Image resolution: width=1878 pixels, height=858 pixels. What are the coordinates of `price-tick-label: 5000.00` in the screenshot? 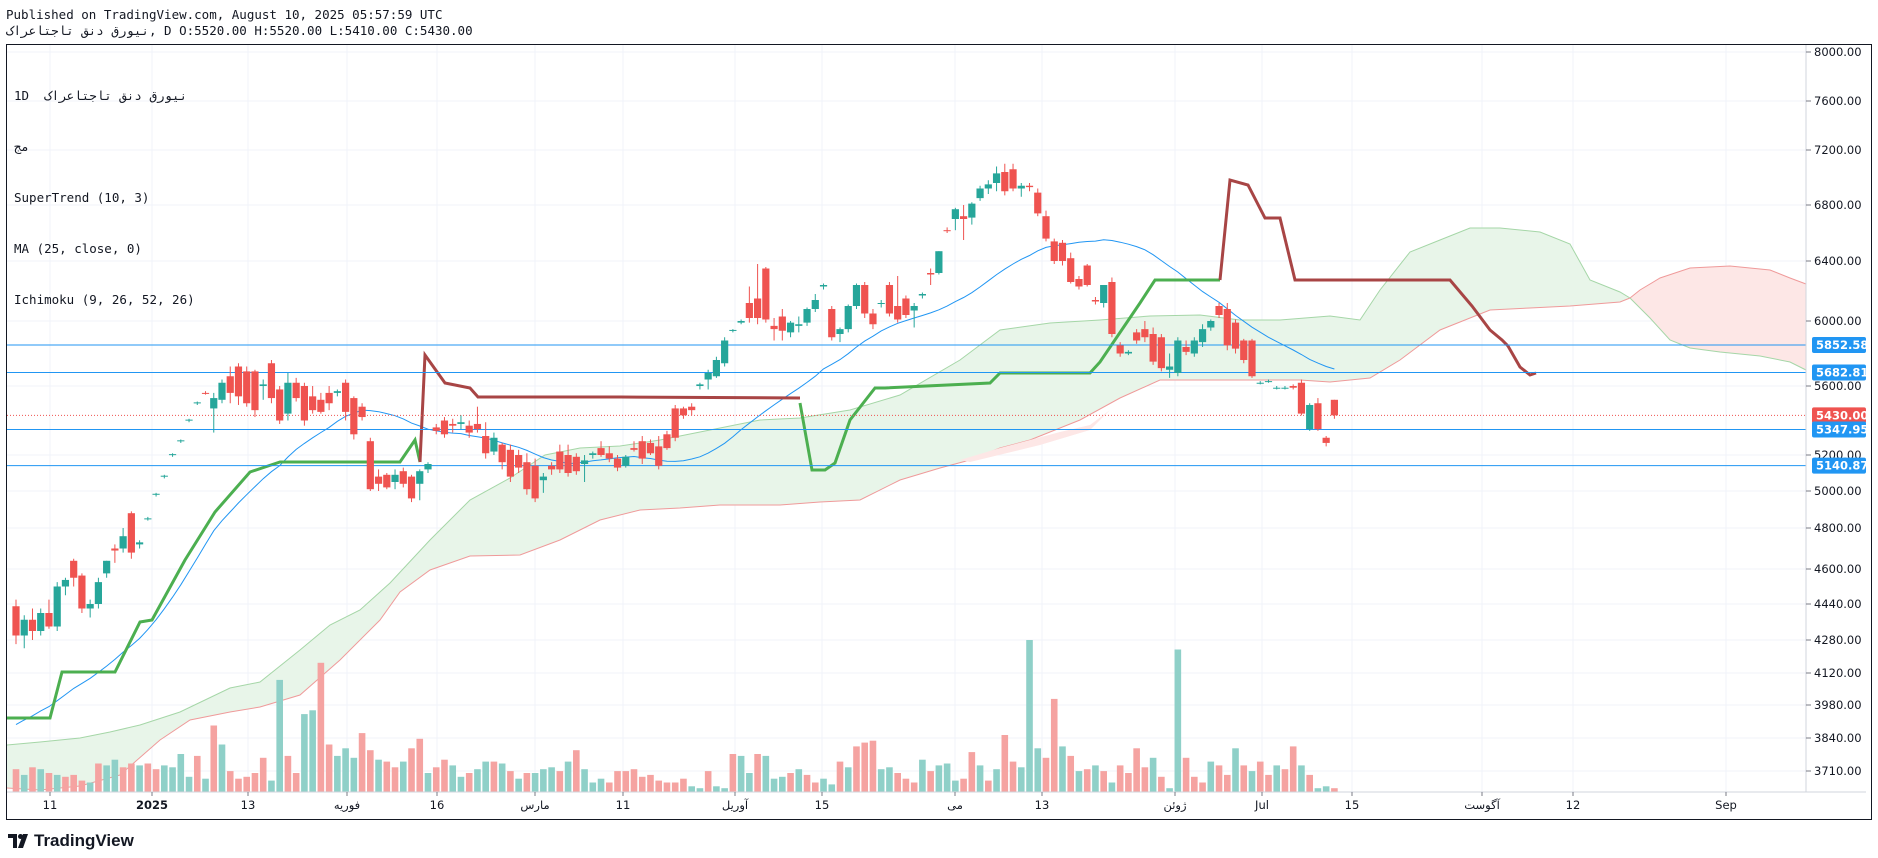 It's located at (1838, 491).